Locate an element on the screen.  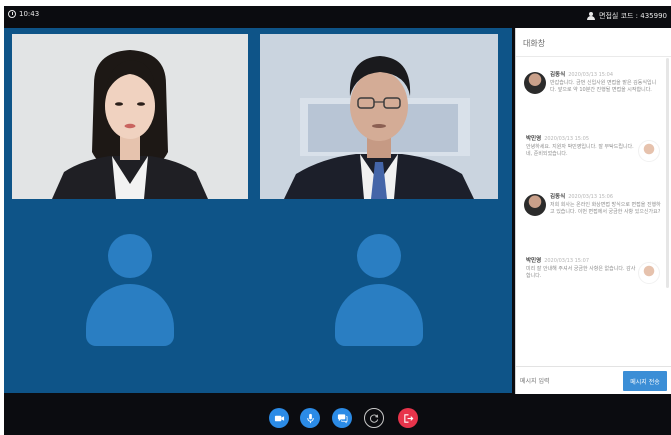
microphone-button is located at coordinates (310, 418).